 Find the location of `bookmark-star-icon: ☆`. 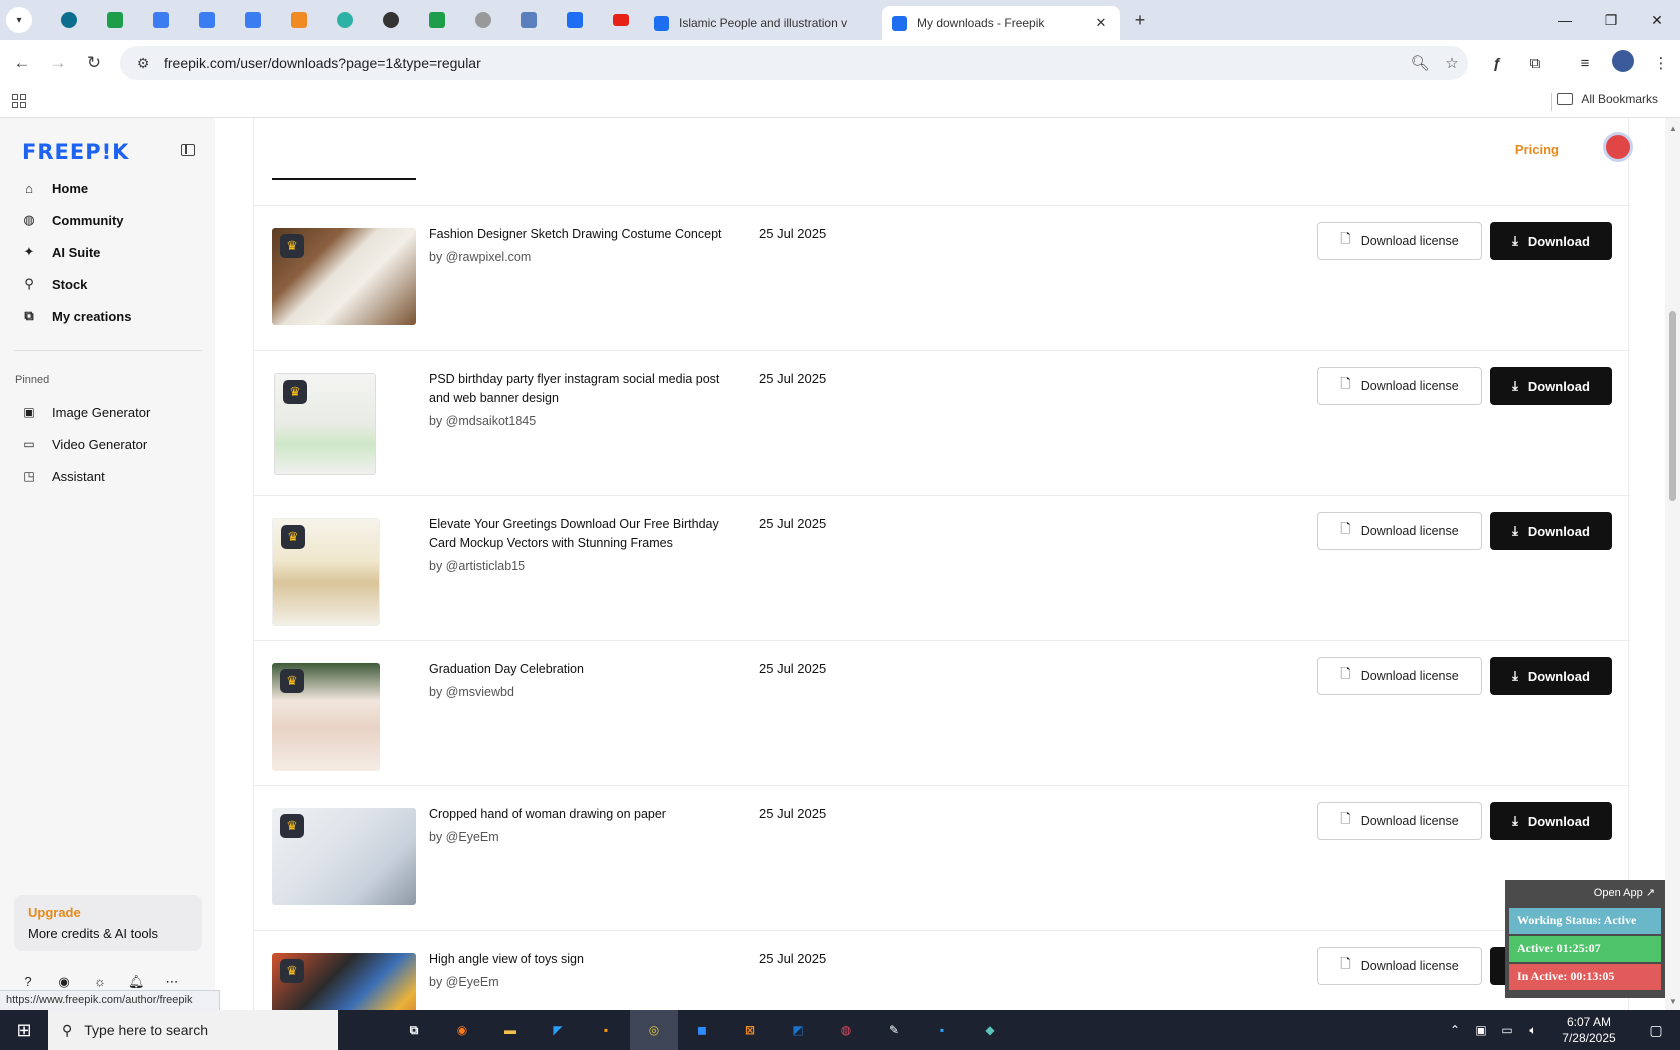

bookmark-star-icon: ☆ is located at coordinates (1452, 63).